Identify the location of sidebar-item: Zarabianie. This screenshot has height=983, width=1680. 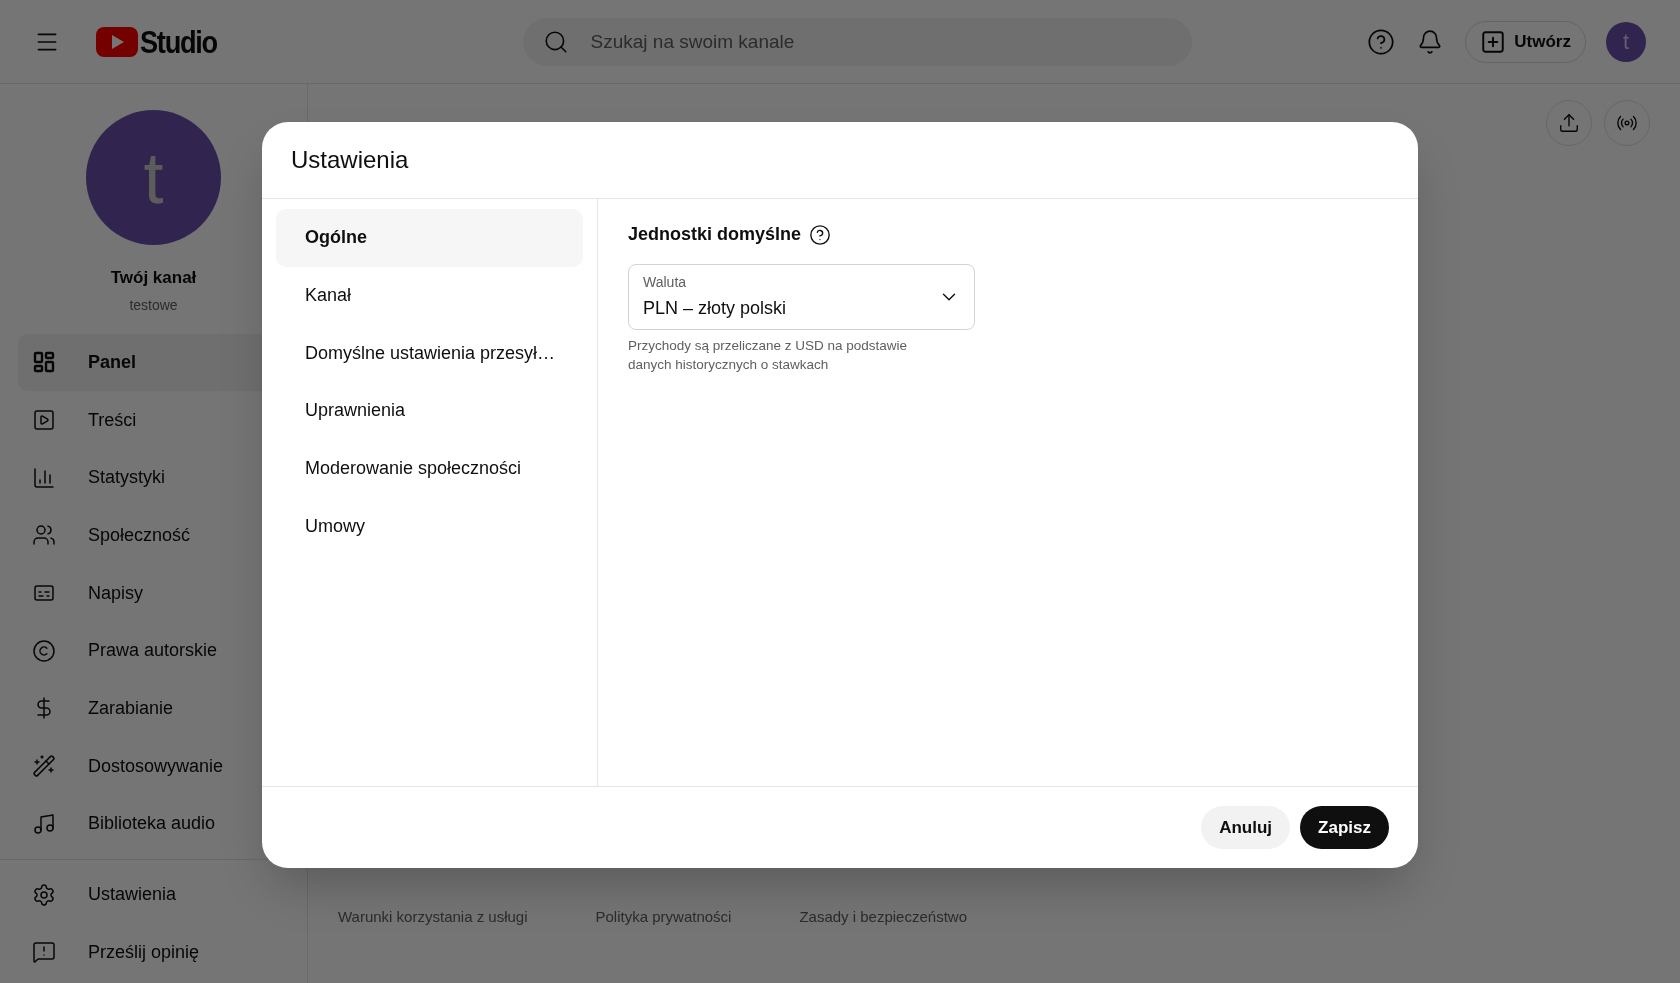
(153, 708).